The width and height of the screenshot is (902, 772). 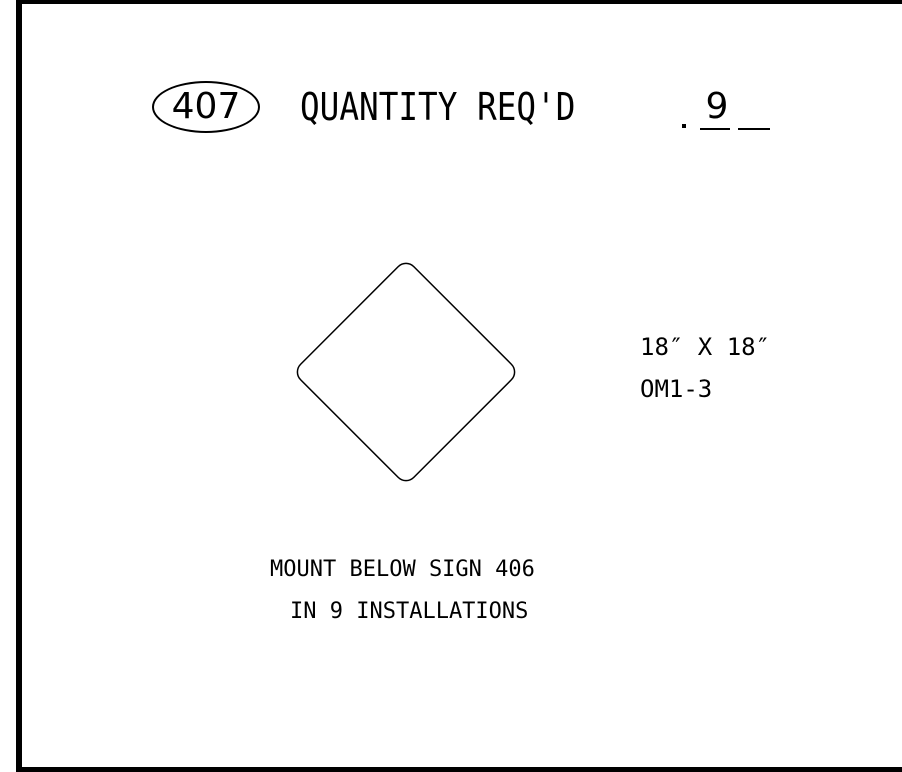 I want to click on sign-size-label: 18″ X 18″, so click(x=705, y=347).